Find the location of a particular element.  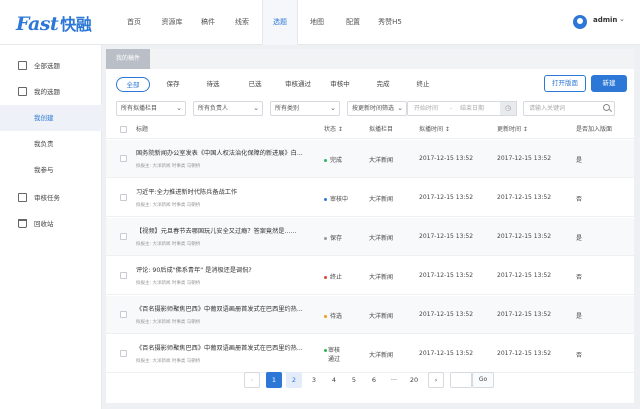

page-button: 3 is located at coordinates (314, 380).